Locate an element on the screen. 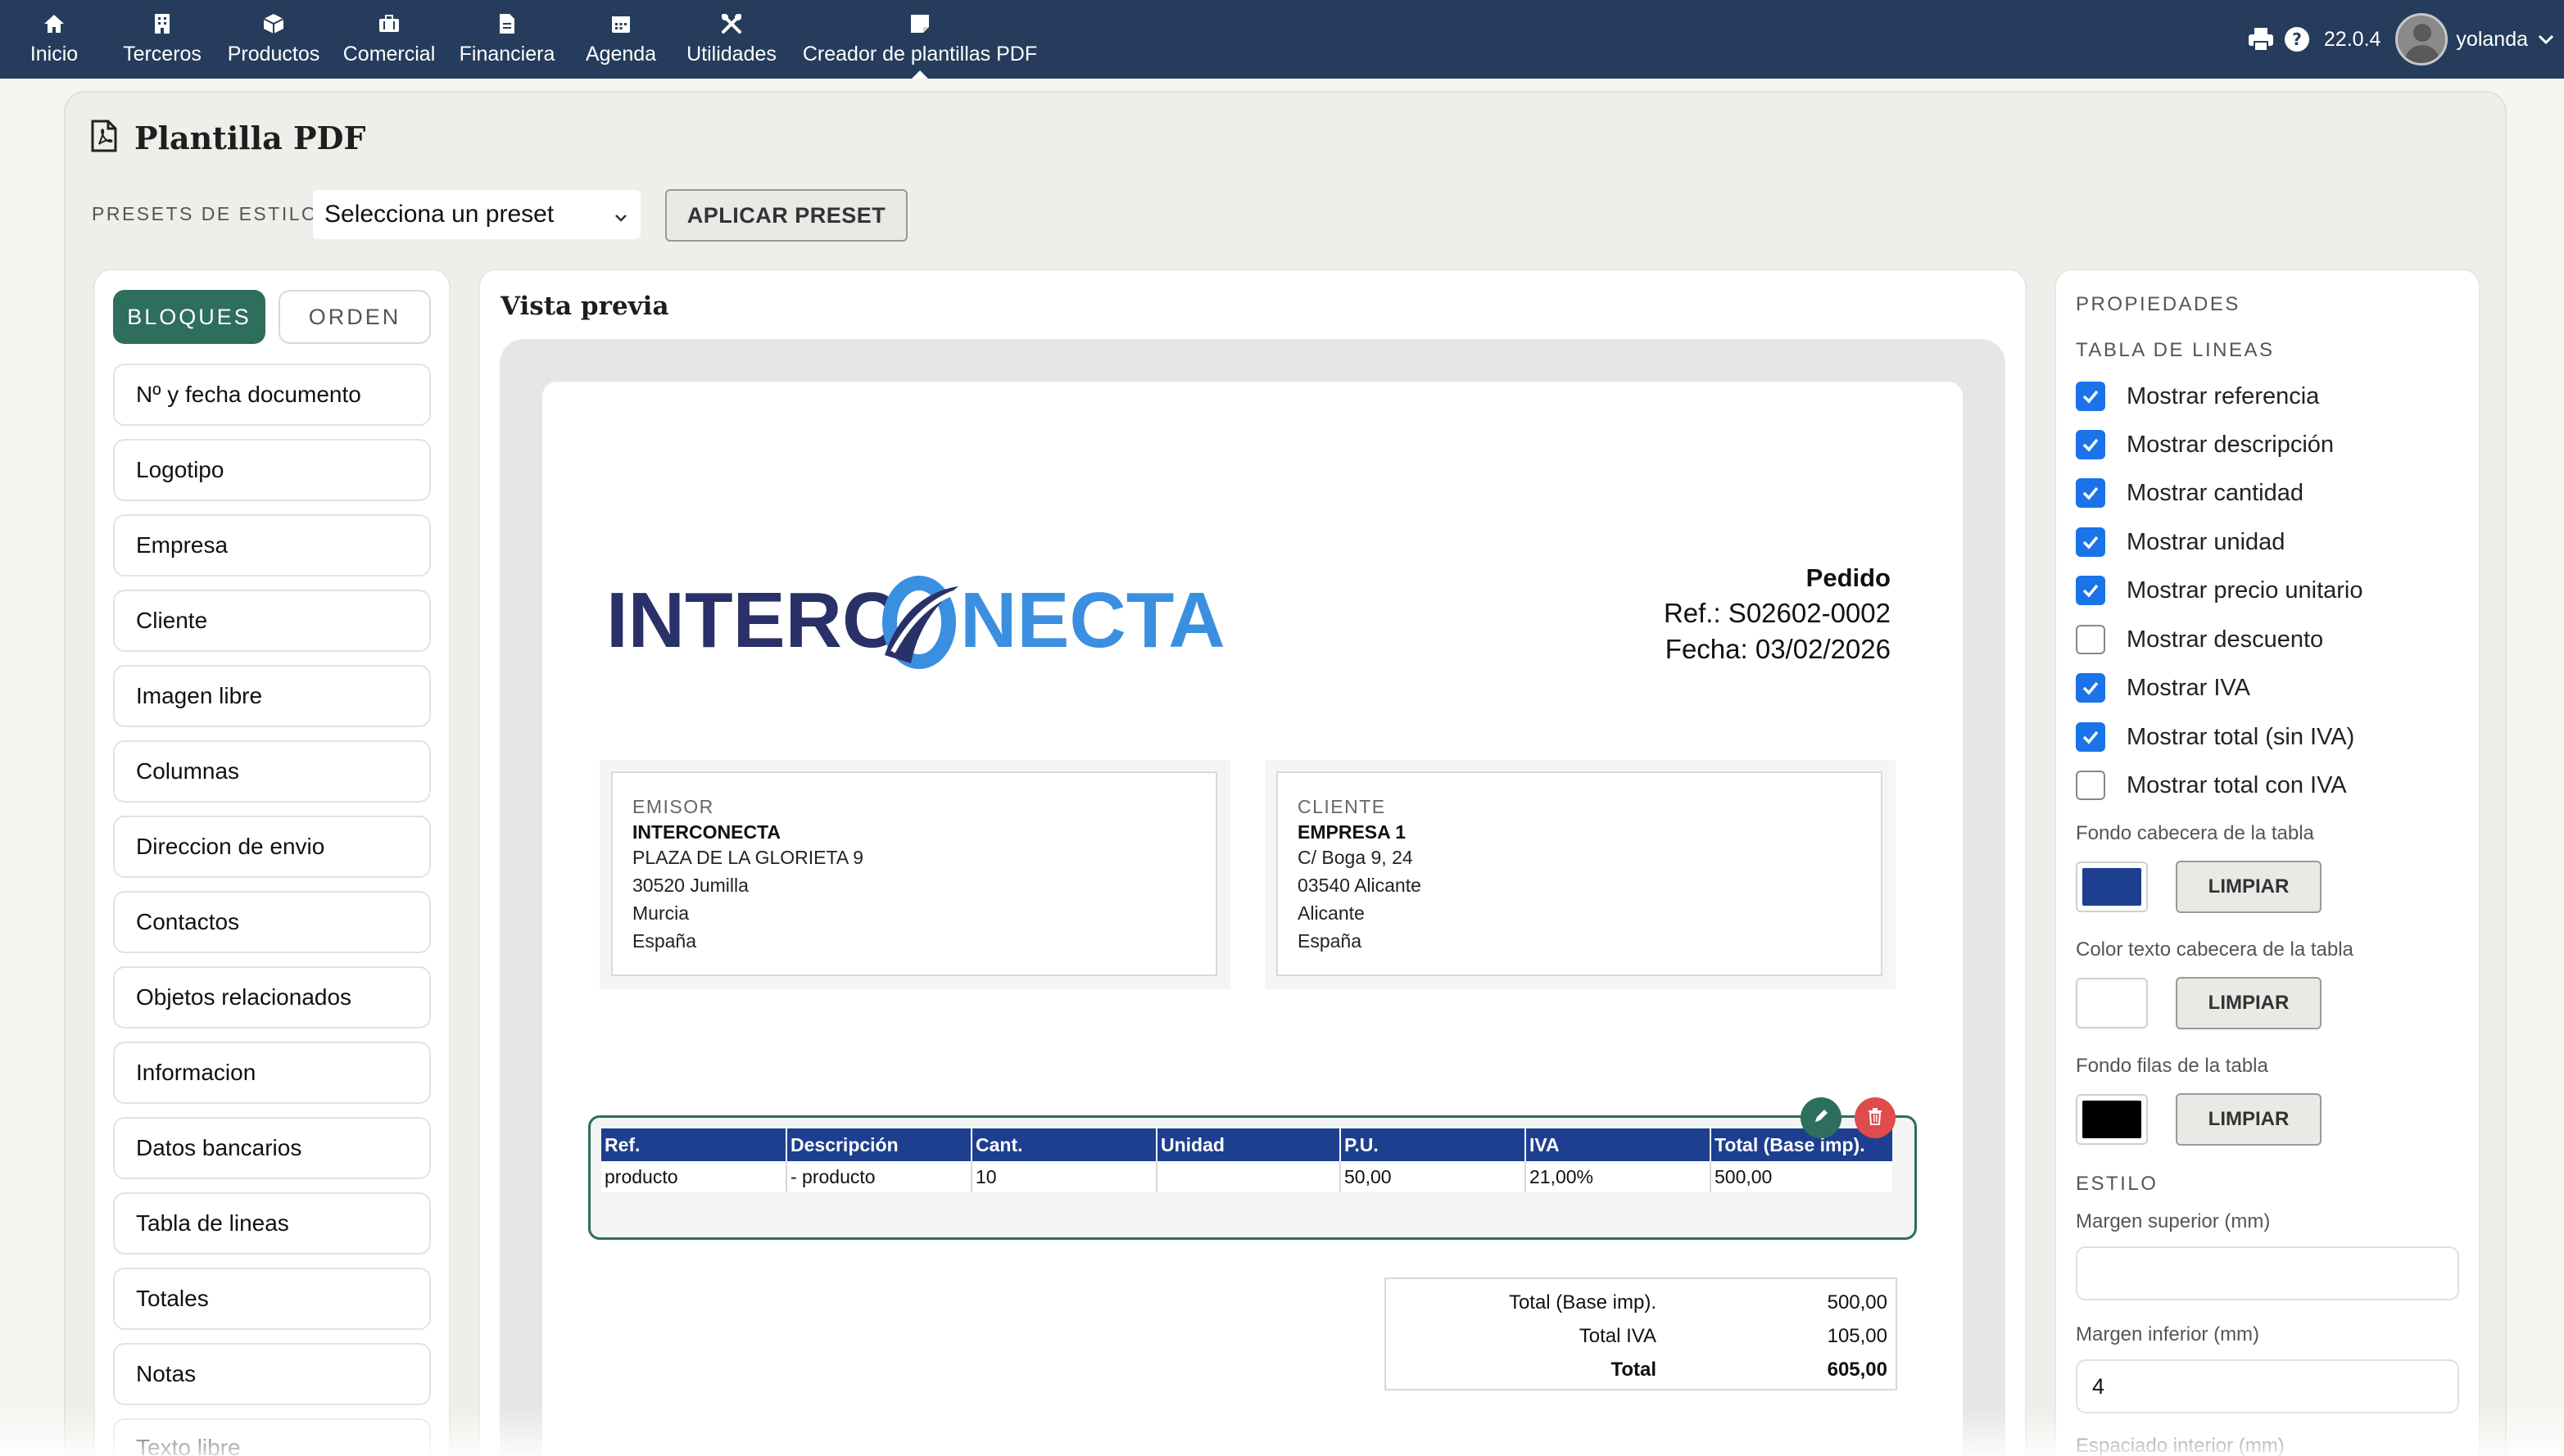 The width and height of the screenshot is (2564, 1456). block-item: Informacion is located at coordinates (272, 1073).